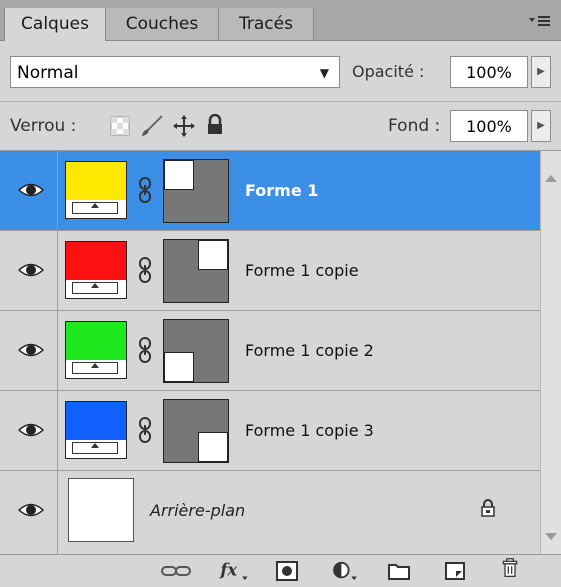  What do you see at coordinates (197, 511) in the screenshot?
I see `background-layer-name: Arrière-plan` at bounding box center [197, 511].